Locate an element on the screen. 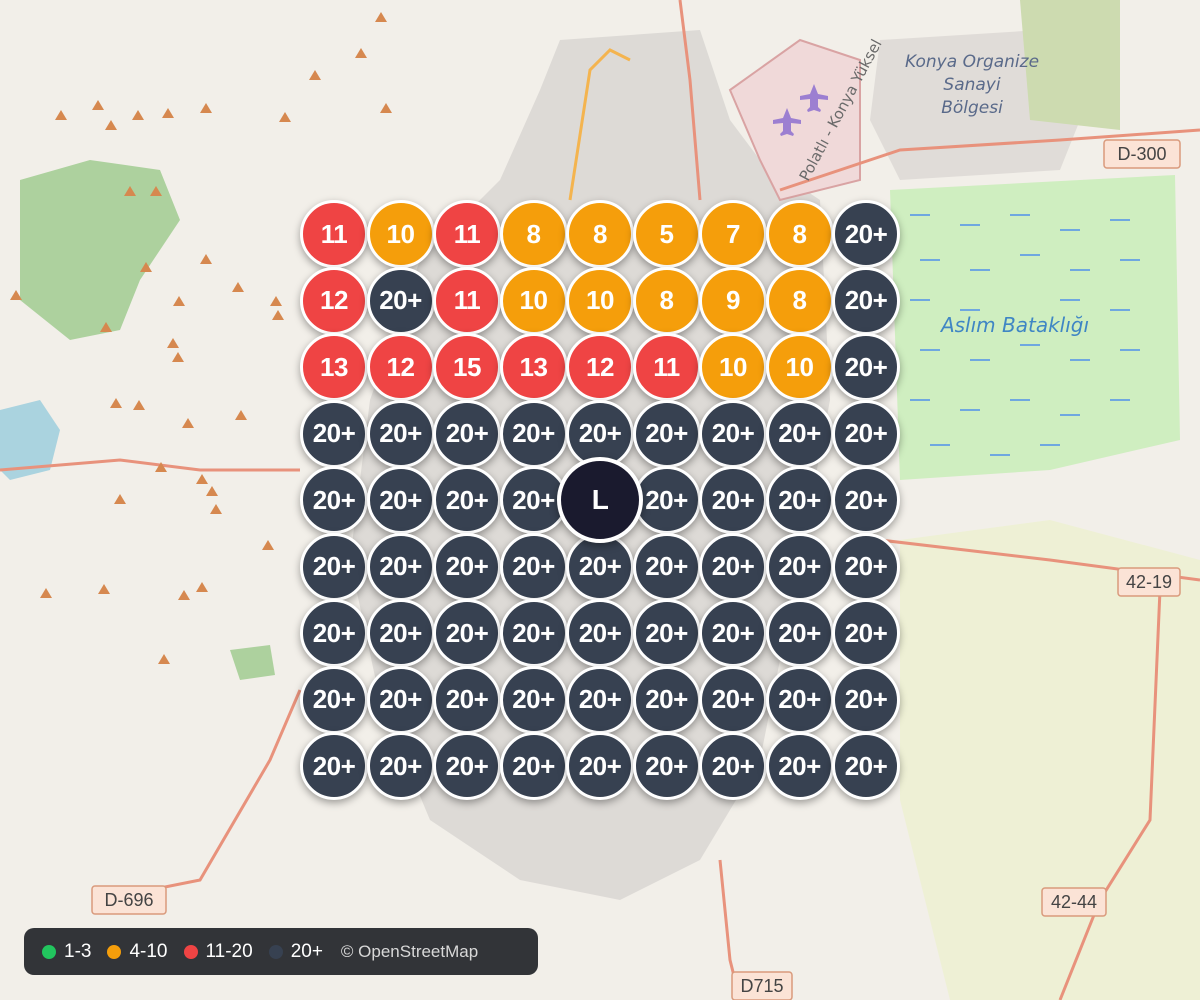 This screenshot has width=1200, height=1000. legend-item-very-high: 20+ is located at coordinates (295, 951).